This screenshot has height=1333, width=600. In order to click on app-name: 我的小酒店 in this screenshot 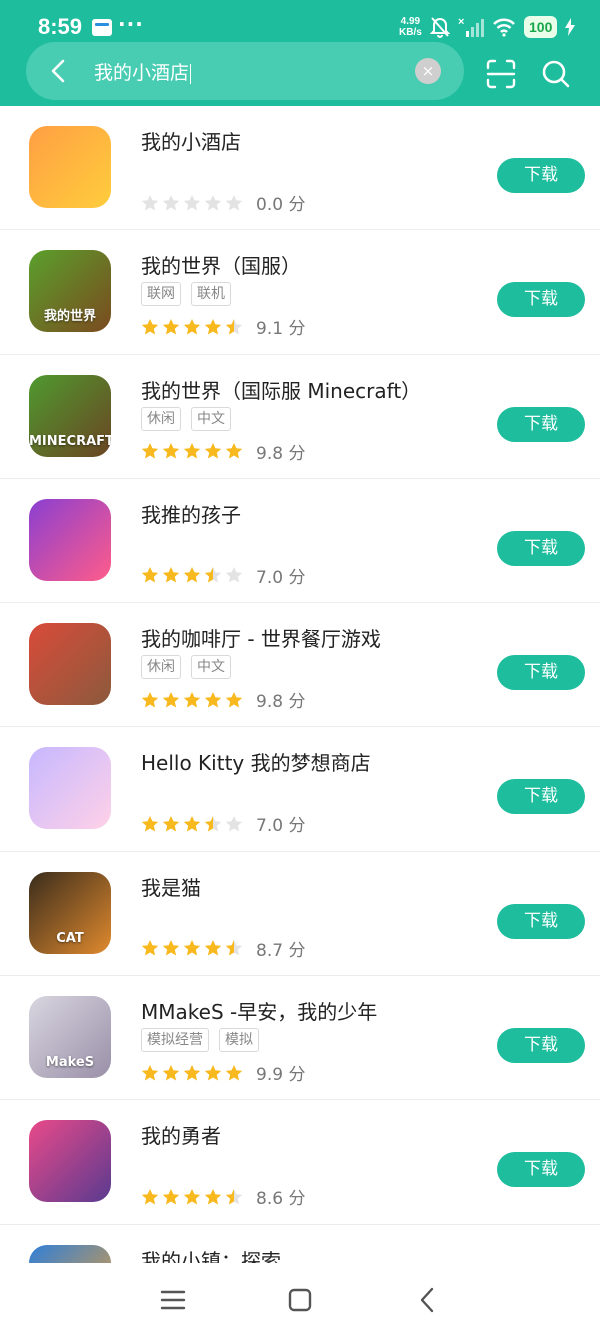, I will do `click(191, 140)`.